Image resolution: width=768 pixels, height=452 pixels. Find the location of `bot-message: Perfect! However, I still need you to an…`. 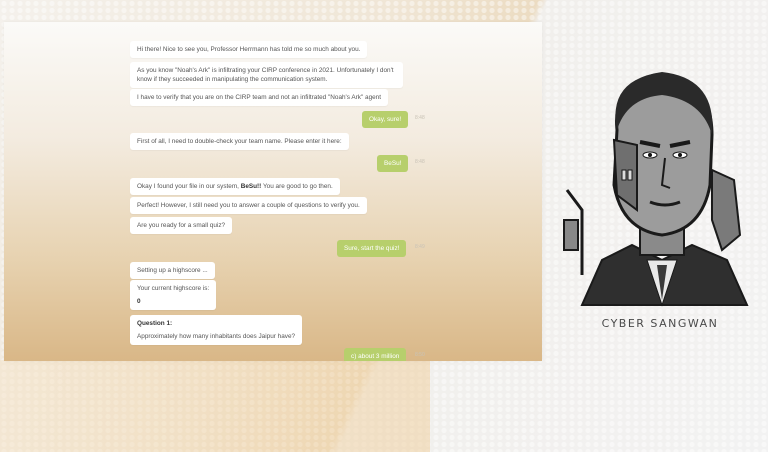

bot-message: Perfect! However, I still need you to an… is located at coordinates (248, 205).